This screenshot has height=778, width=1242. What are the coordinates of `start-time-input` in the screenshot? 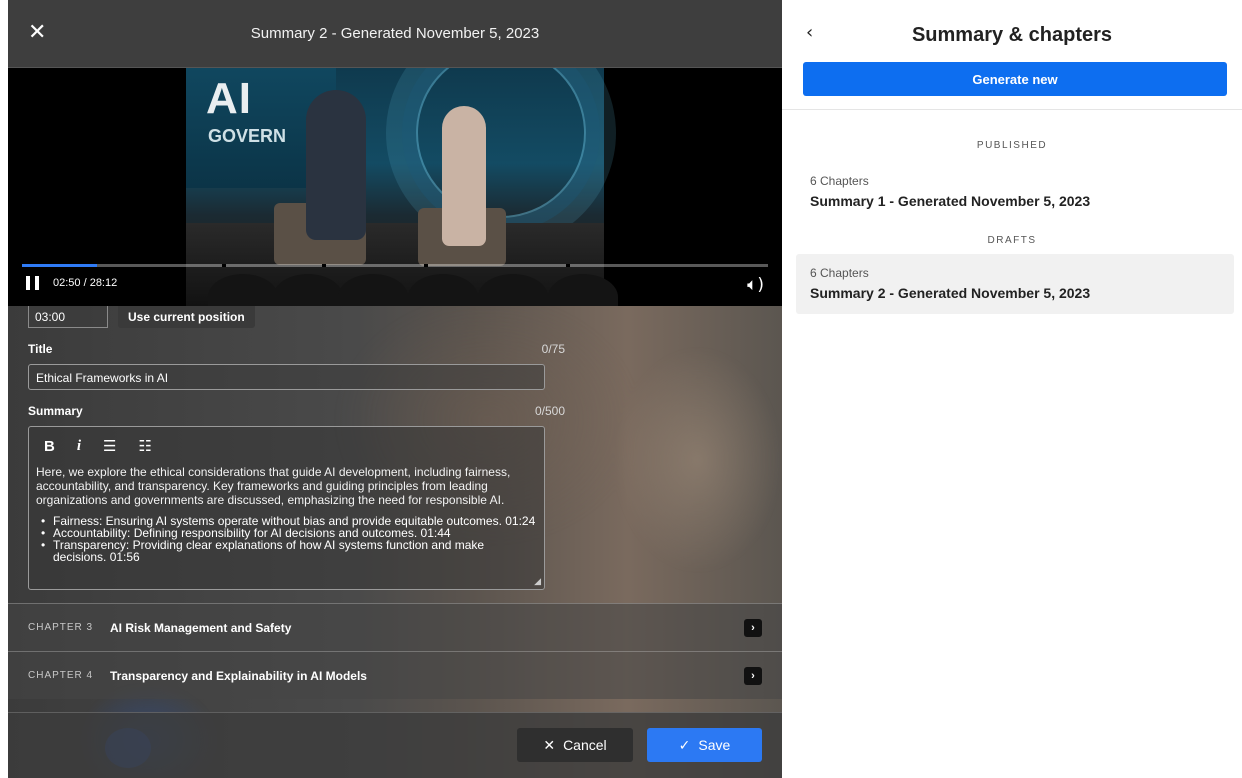 It's located at (68, 317).